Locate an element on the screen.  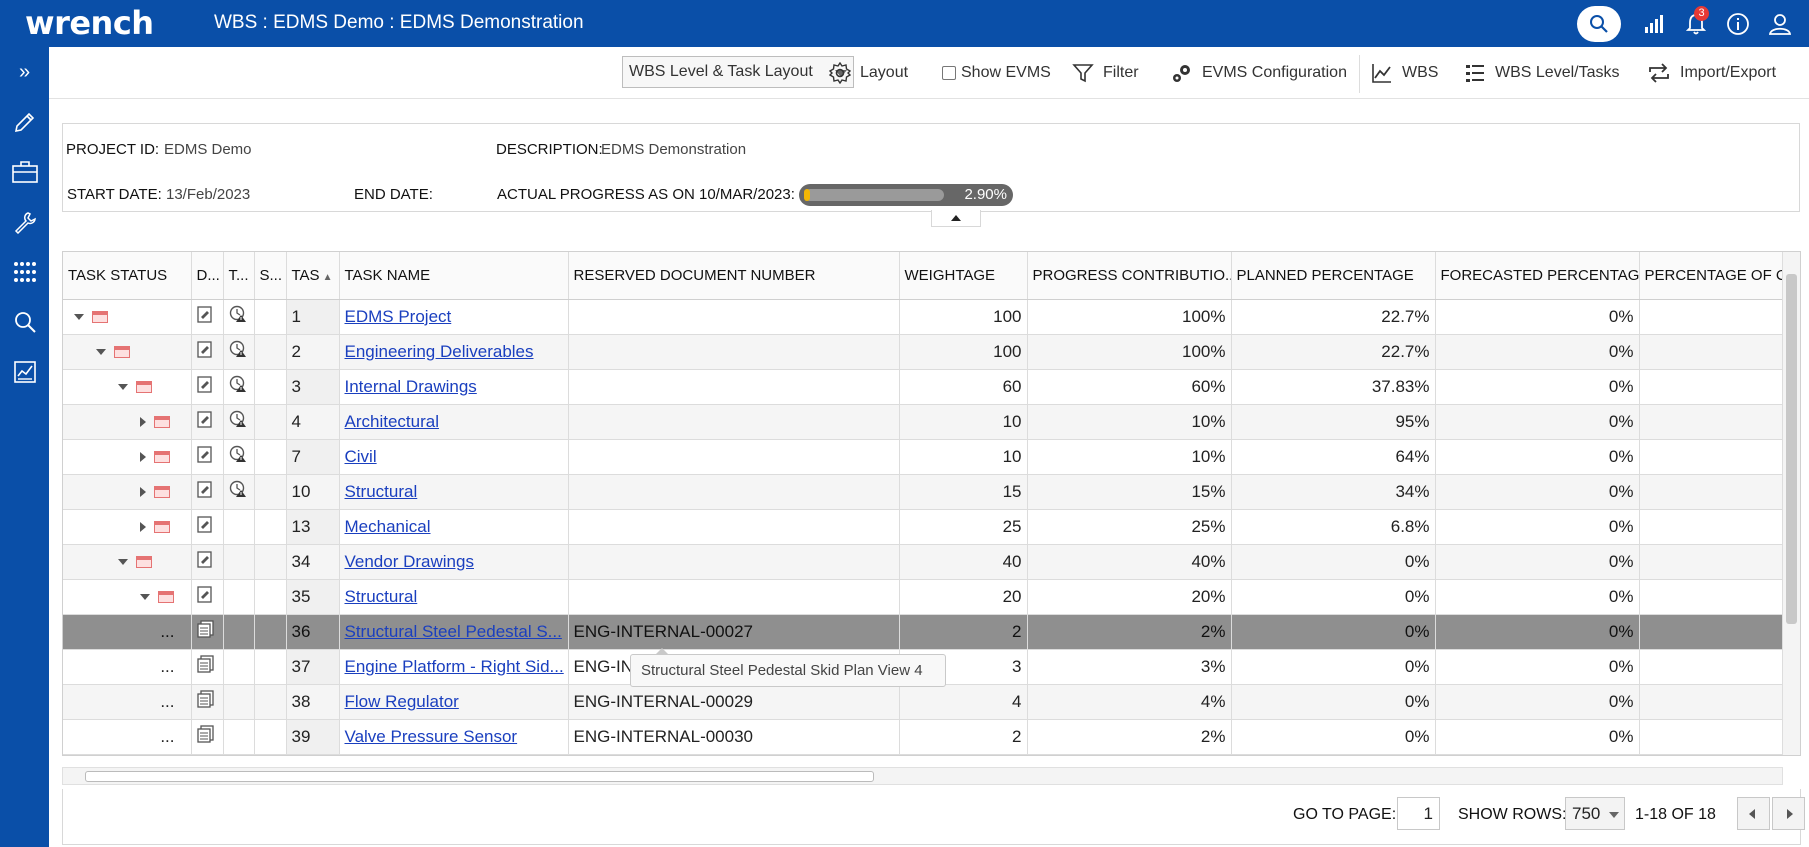
wrench-icon is located at coordinates (24, 222).